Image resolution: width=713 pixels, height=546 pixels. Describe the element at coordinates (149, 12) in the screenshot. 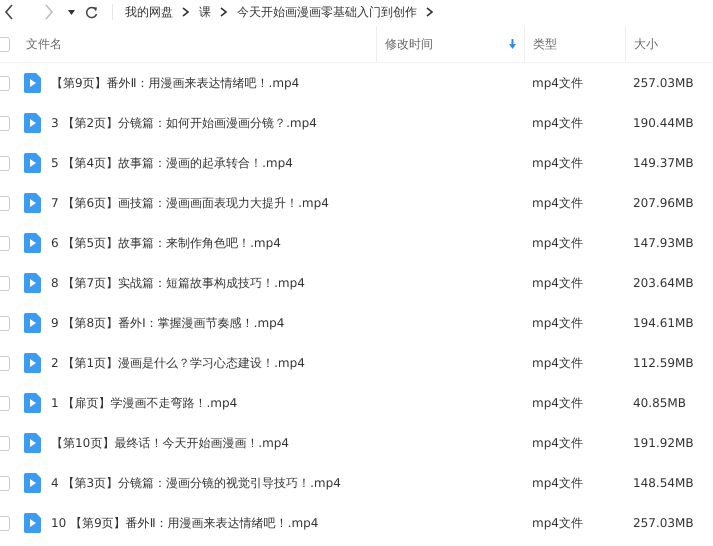

I see `breadcrumb-link: 我的网盘` at that location.